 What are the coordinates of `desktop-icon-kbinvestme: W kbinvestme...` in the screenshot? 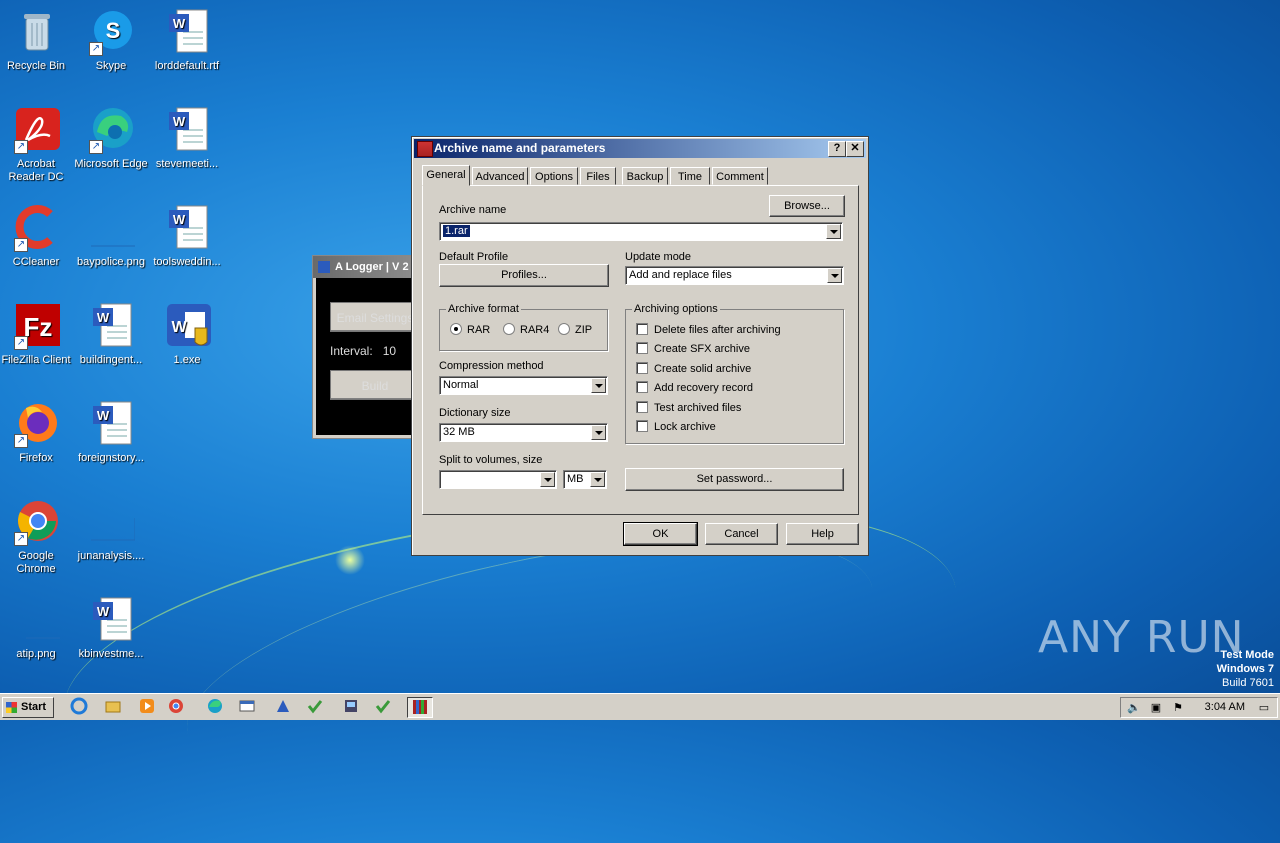 It's located at (111, 628).